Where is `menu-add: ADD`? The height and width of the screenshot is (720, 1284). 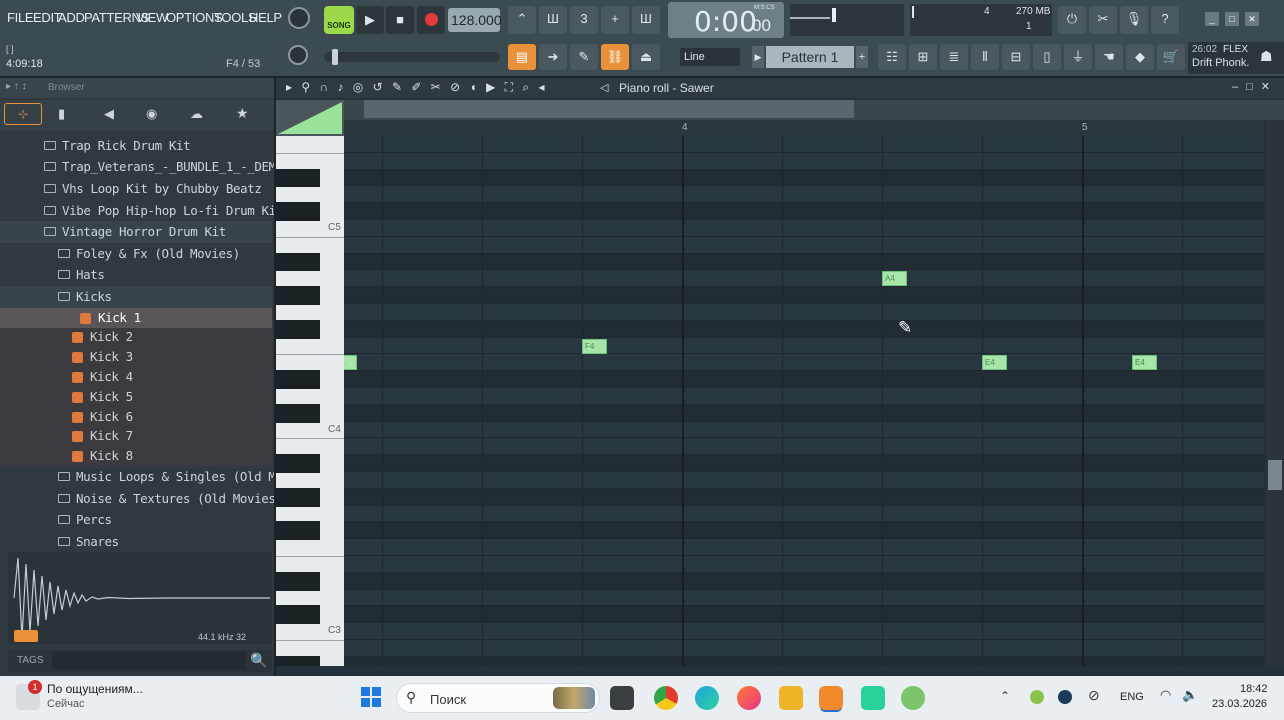
menu-add: ADD is located at coordinates (71, 17).